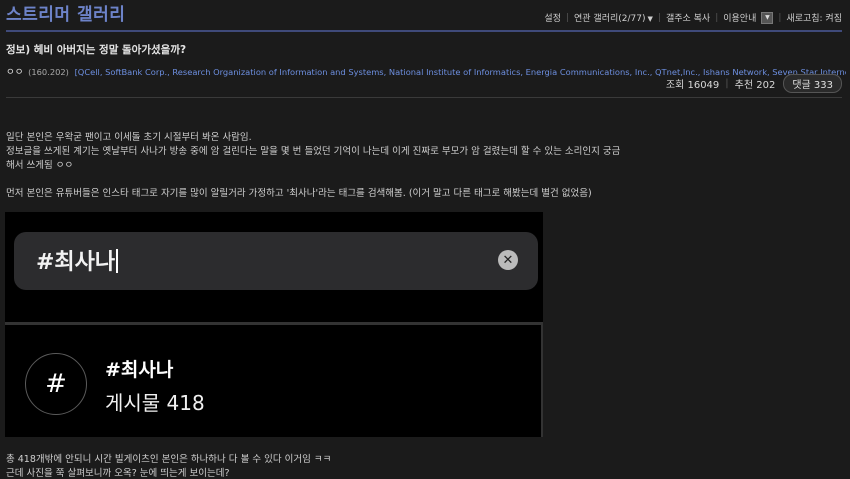 The height and width of the screenshot is (479, 850). I want to click on body-paragraph: 해서 쓰게됨 ㅇㅇ, so click(40, 165).